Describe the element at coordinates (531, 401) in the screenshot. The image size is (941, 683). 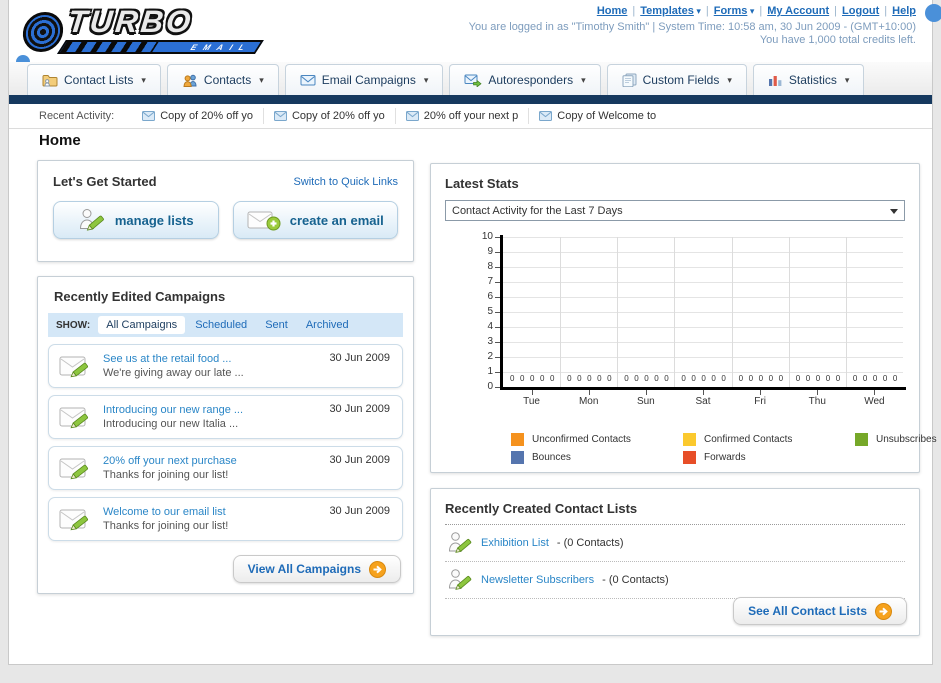
I see `chart-day-label: Tue` at that location.